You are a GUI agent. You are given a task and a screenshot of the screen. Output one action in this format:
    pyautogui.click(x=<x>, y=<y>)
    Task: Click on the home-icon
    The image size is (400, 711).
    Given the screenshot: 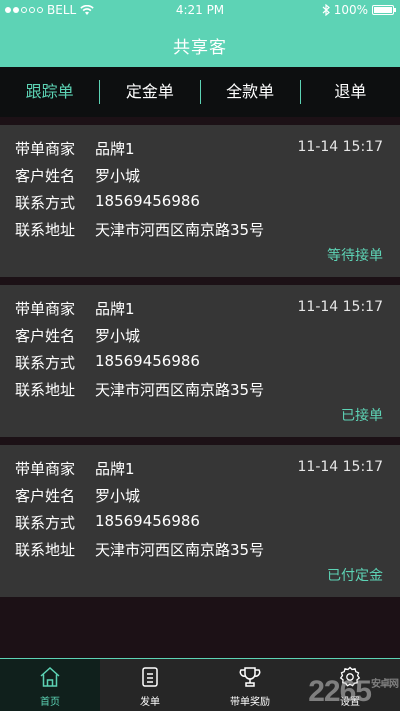 What is the action you would take?
    pyautogui.click(x=50, y=676)
    